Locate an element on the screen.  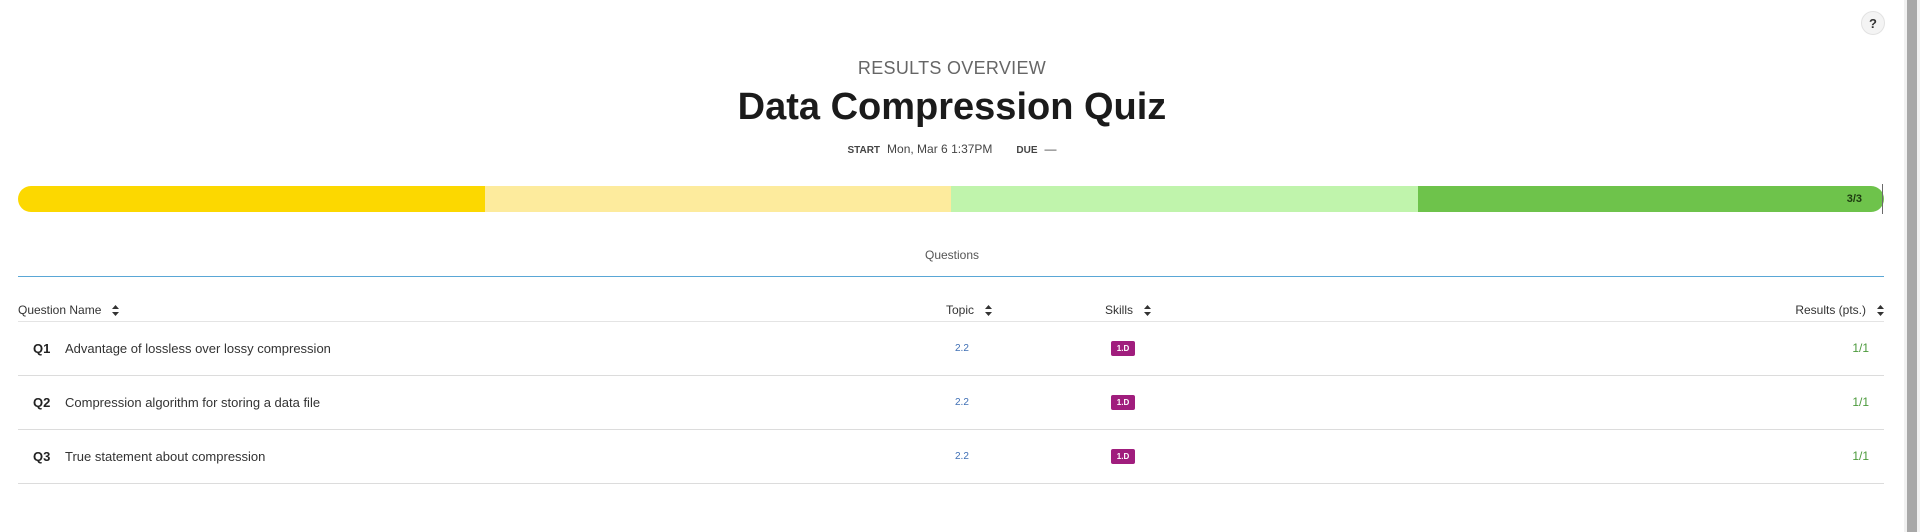
column-label-question-name: Question Name is located at coordinates (60, 310).